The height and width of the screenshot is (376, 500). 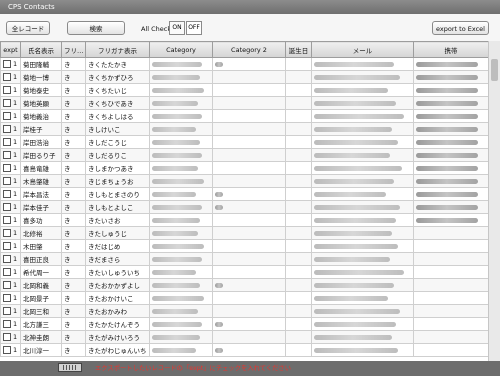 What do you see at coordinates (362, 49) in the screenshot?
I see `column-header-email: メール` at bounding box center [362, 49].